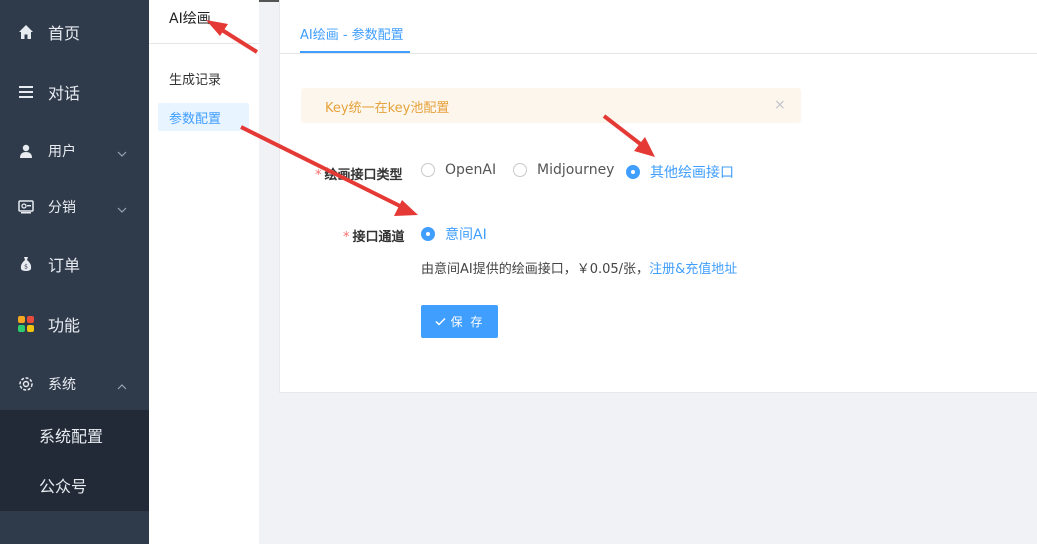 This screenshot has height=544, width=1037. Describe the element at coordinates (26, 32) in the screenshot. I see `home-icon` at that location.